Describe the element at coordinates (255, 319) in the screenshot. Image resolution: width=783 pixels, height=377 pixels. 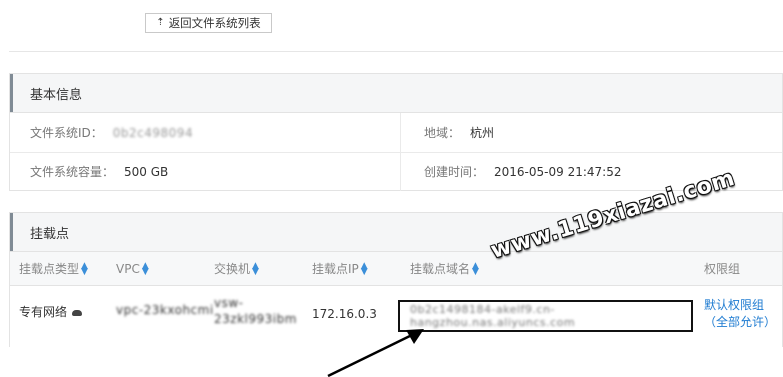
I see `switch-value-line2: 23zkl993ibm` at that location.